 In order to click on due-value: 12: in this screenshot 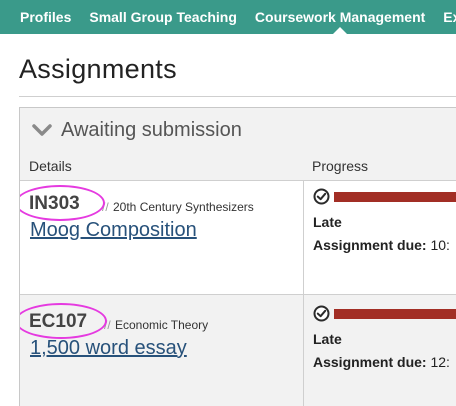, I will do `click(440, 362)`.